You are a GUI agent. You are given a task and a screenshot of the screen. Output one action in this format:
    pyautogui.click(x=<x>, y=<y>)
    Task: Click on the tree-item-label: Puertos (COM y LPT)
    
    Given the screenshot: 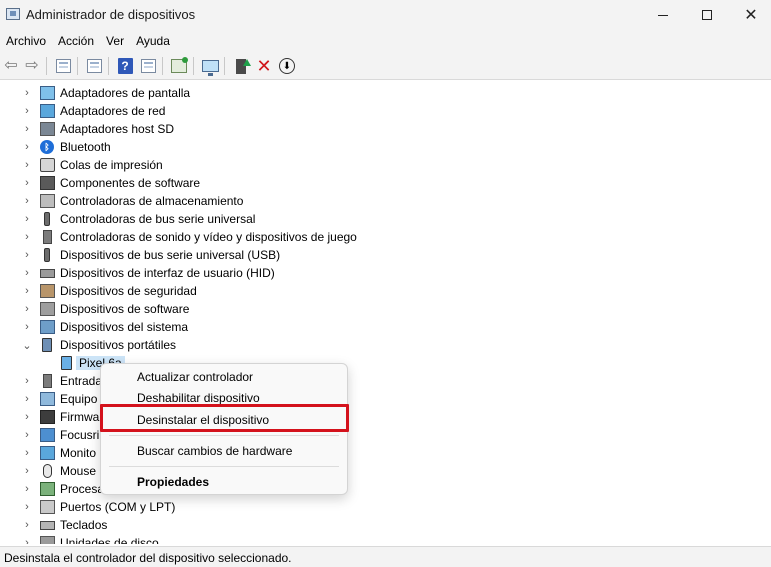 What is the action you would take?
    pyautogui.click(x=118, y=507)
    